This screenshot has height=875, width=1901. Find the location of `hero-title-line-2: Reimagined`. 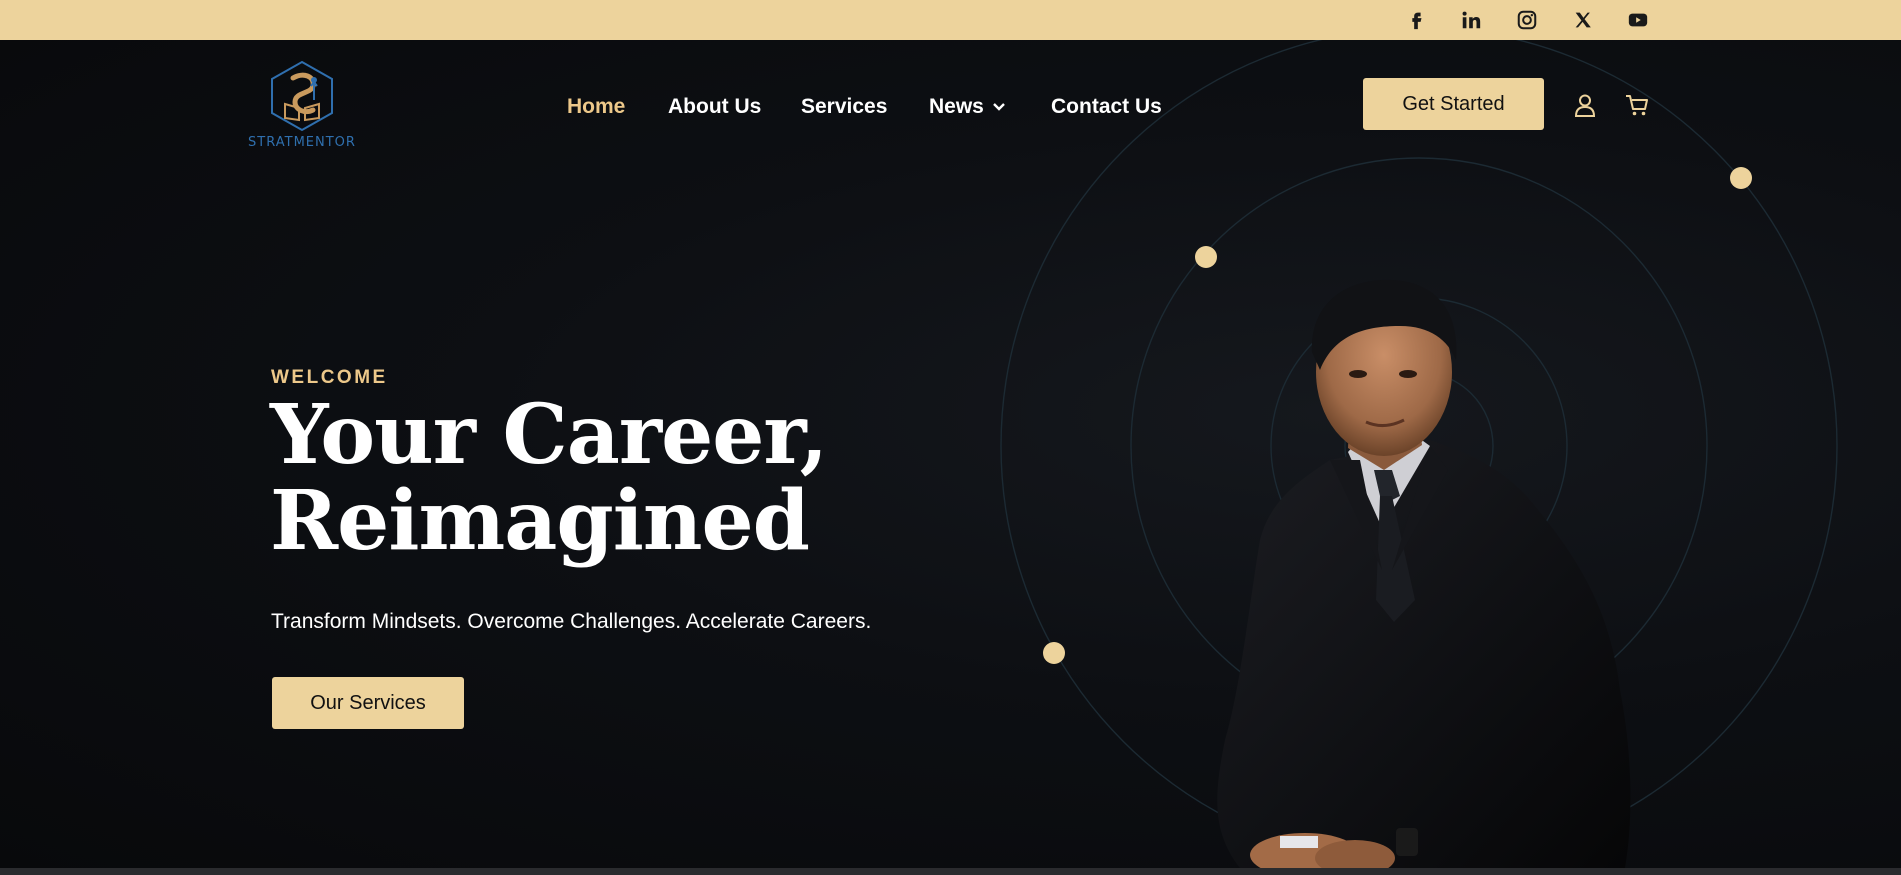

hero-title-line-2: Reimagined is located at coordinates (540, 521).